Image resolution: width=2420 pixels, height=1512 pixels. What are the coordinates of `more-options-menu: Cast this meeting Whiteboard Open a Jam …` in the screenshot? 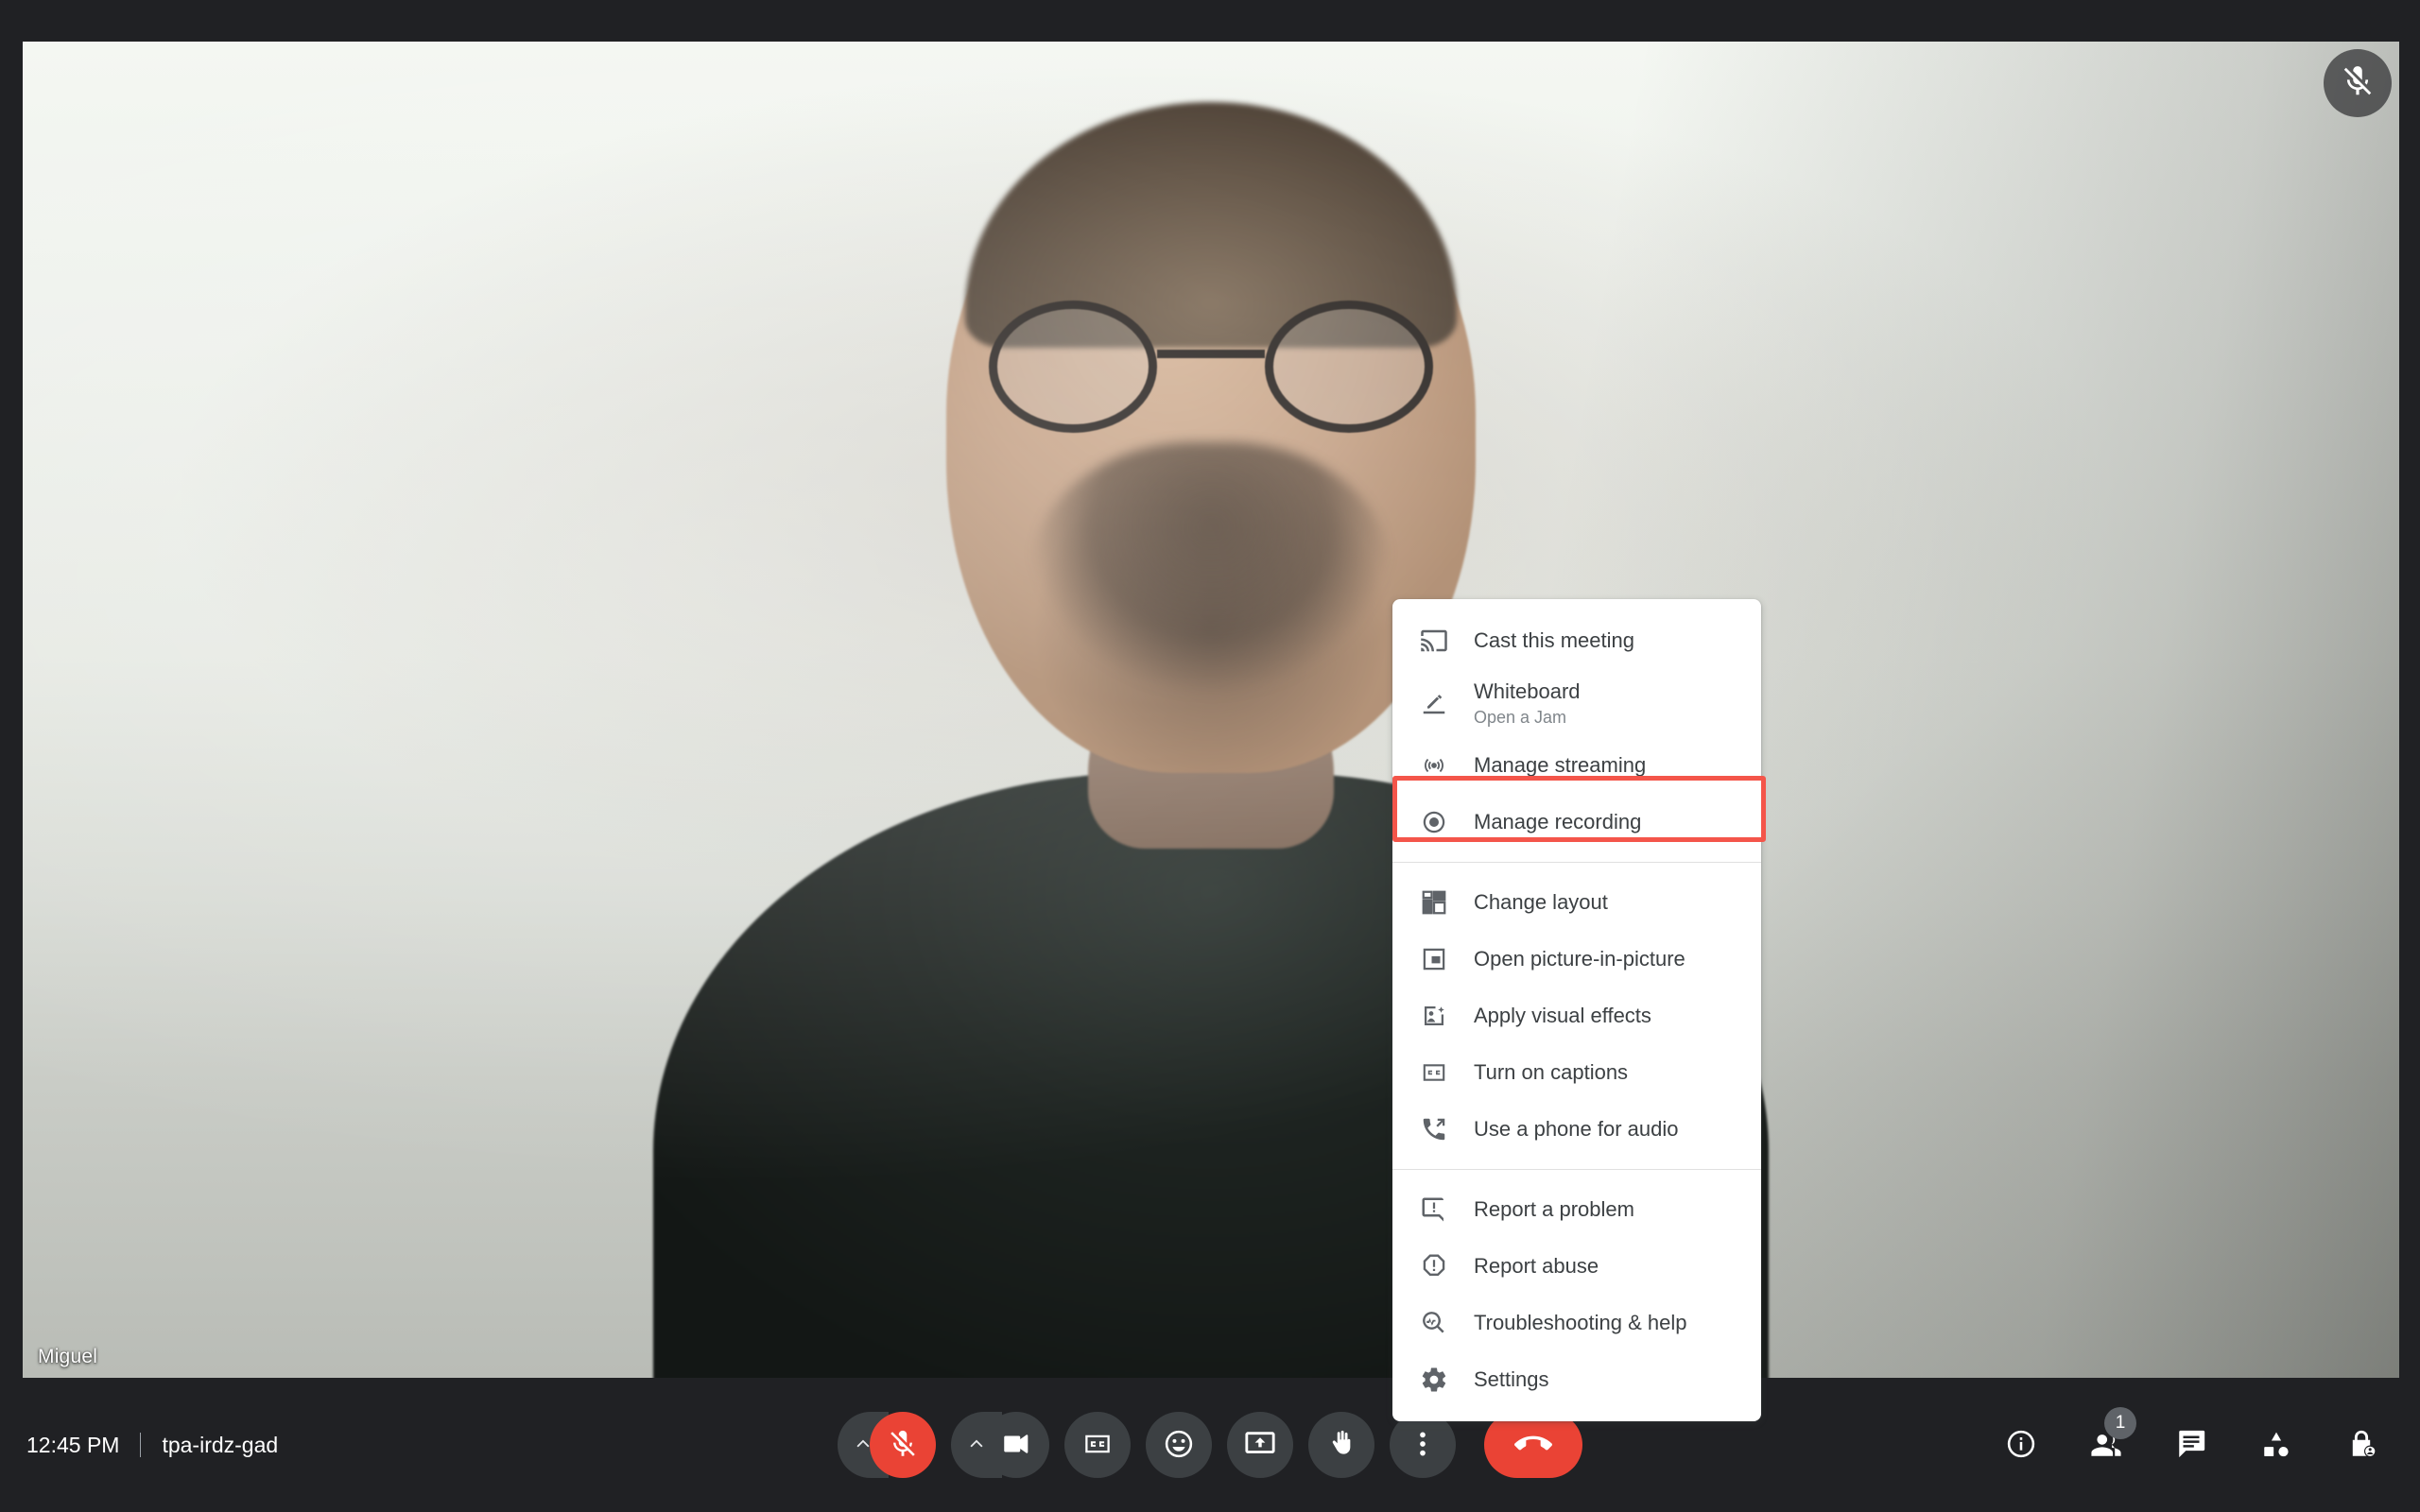 It's located at (1576, 1010).